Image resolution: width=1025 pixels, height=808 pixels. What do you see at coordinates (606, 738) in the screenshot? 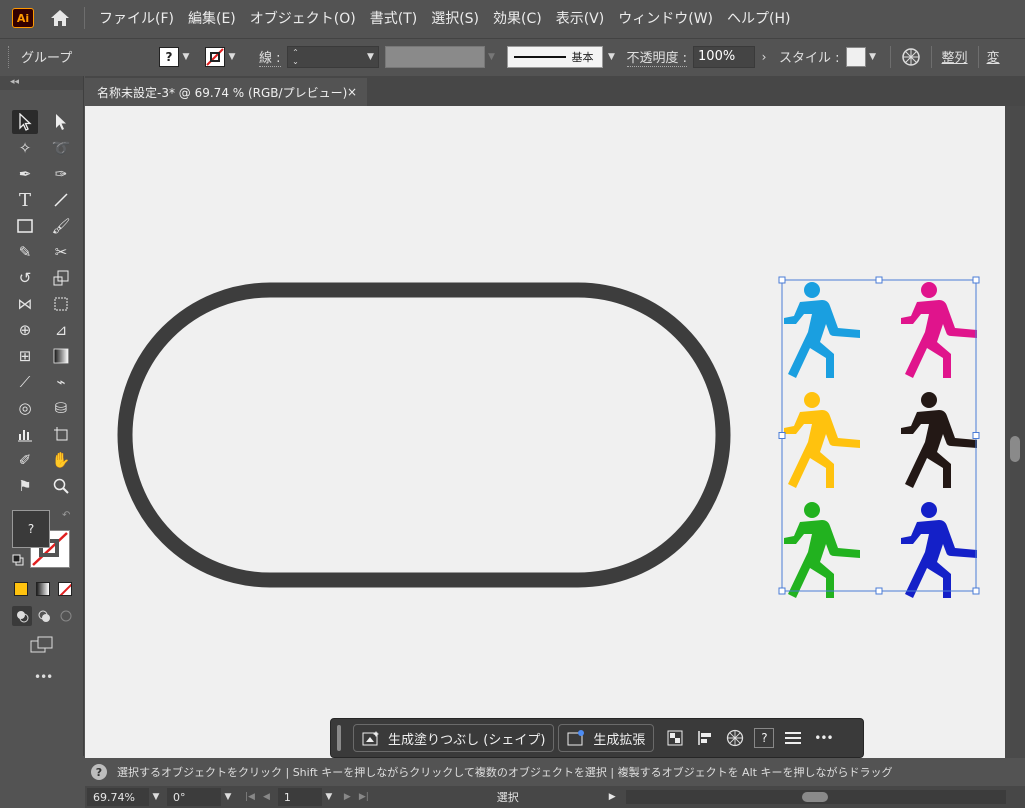
I see `generative-expand-button: 生成拡張` at bounding box center [606, 738].